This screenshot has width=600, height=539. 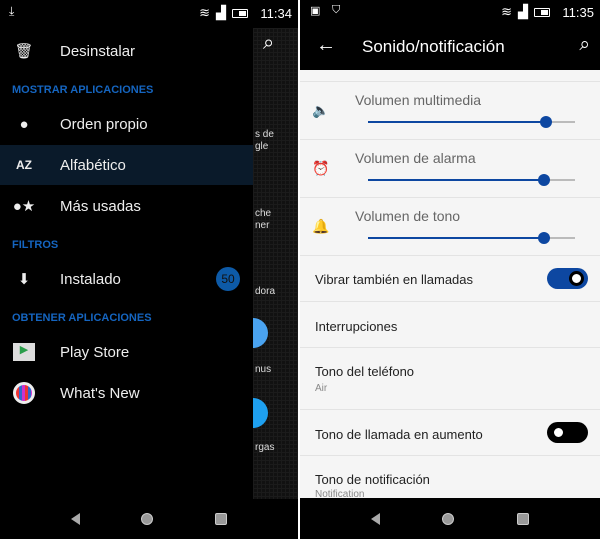 What do you see at coordinates (394, 279) in the screenshot?
I see `row-title: Vibrar también en llamadas` at bounding box center [394, 279].